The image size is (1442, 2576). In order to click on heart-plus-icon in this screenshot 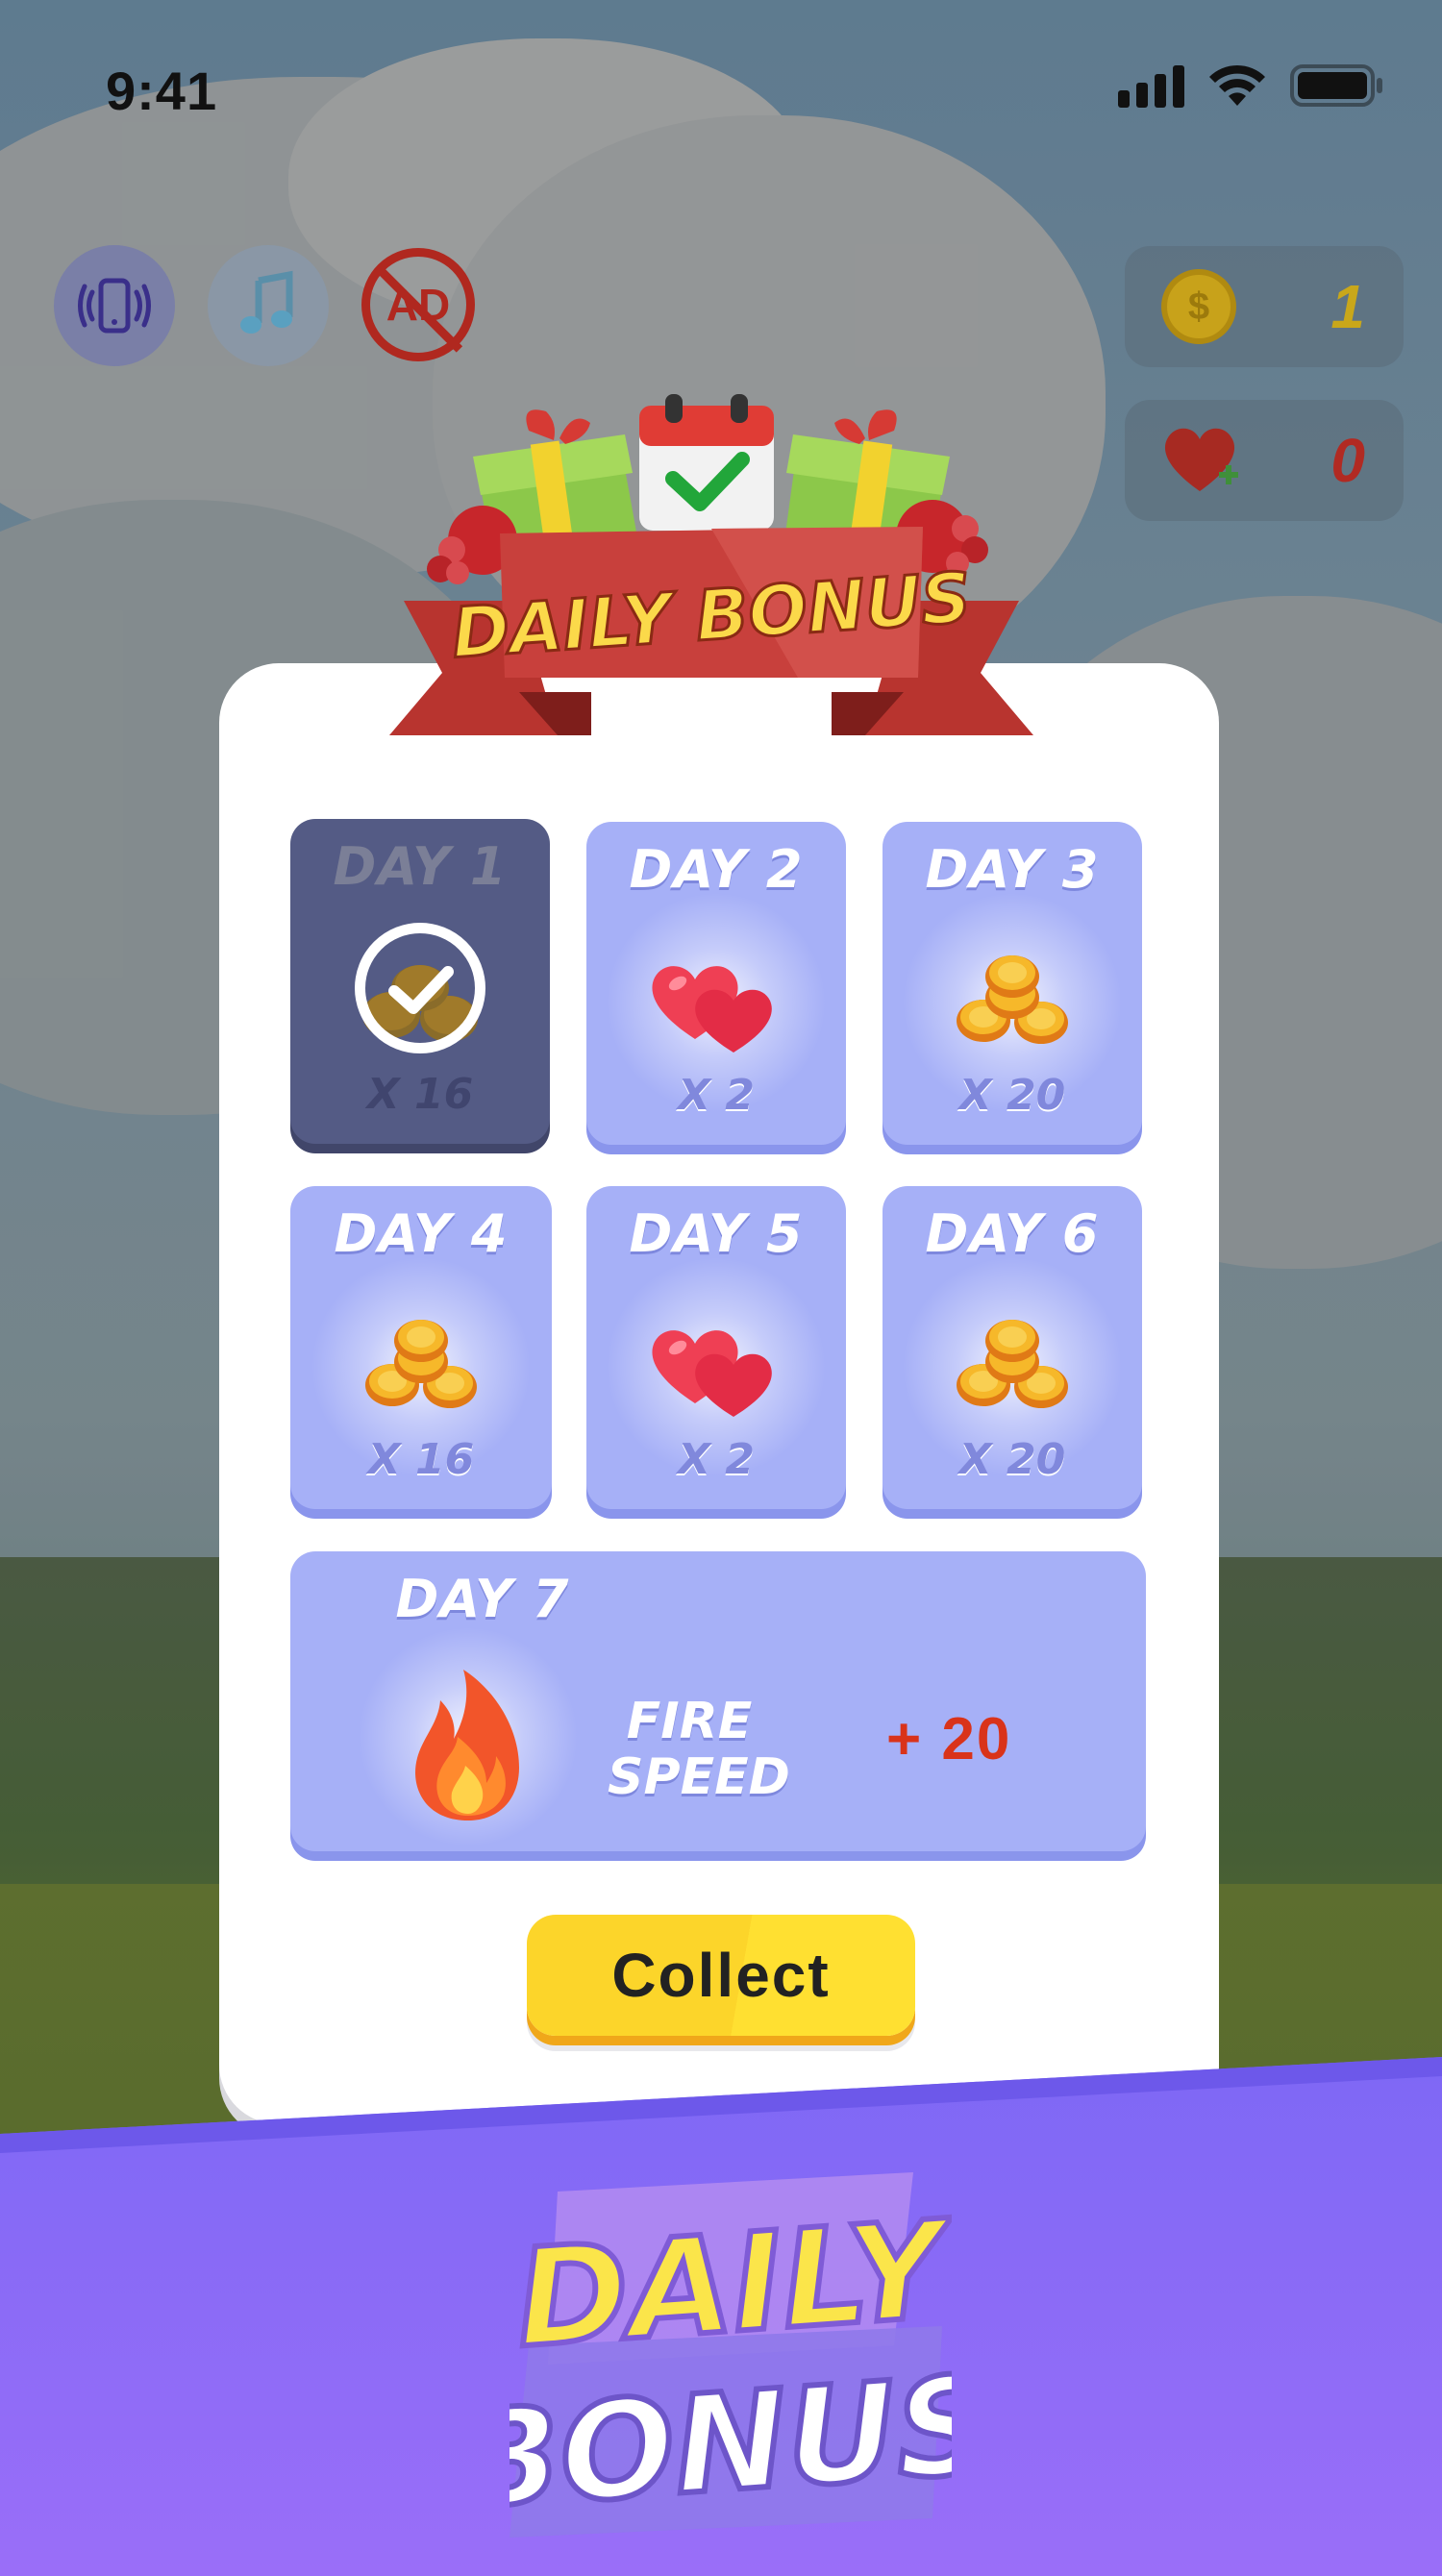, I will do `click(1201, 459)`.